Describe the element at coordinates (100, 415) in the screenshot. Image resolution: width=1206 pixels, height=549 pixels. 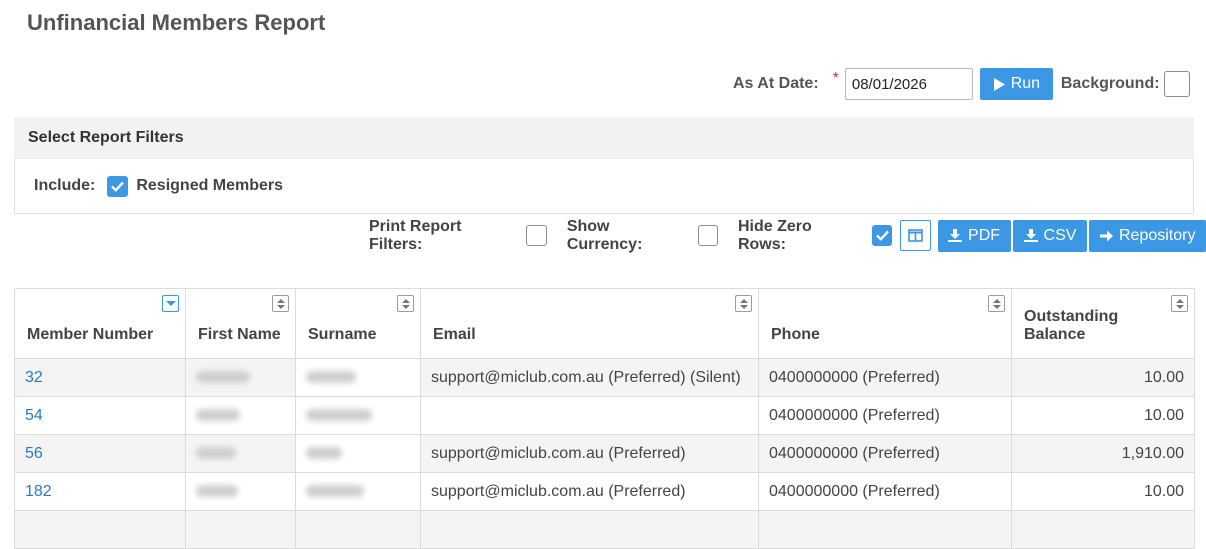
I see `member-number-link: 54` at that location.